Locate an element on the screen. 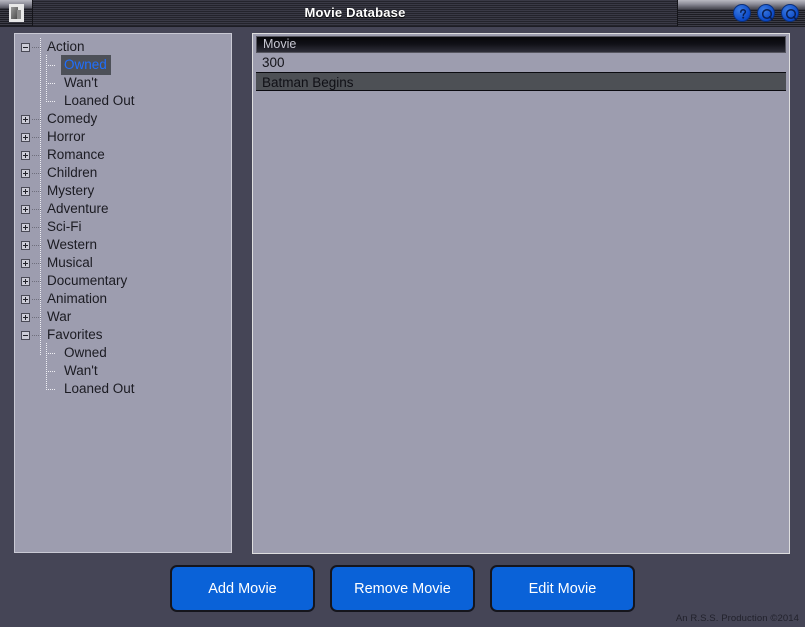 Image resolution: width=805 pixels, height=627 pixels. tree-item-adventure: Adventure is located at coordinates (123, 209).